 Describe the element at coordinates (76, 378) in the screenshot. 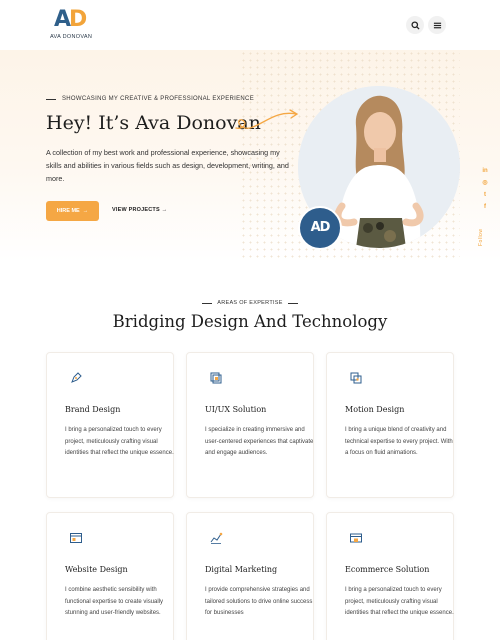

I see `pen-icon` at that location.